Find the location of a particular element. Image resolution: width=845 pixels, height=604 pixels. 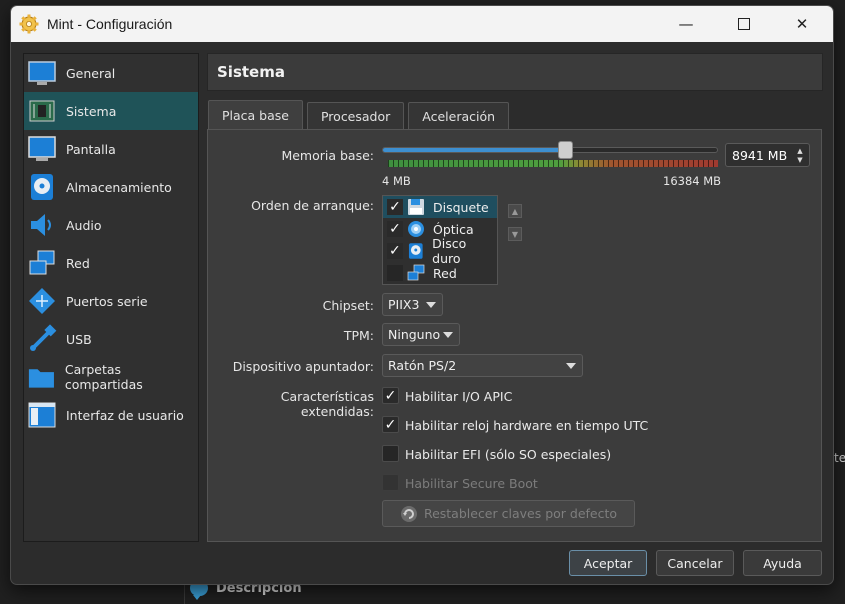

utc-clock-checkbox: ✓ is located at coordinates (390, 424).